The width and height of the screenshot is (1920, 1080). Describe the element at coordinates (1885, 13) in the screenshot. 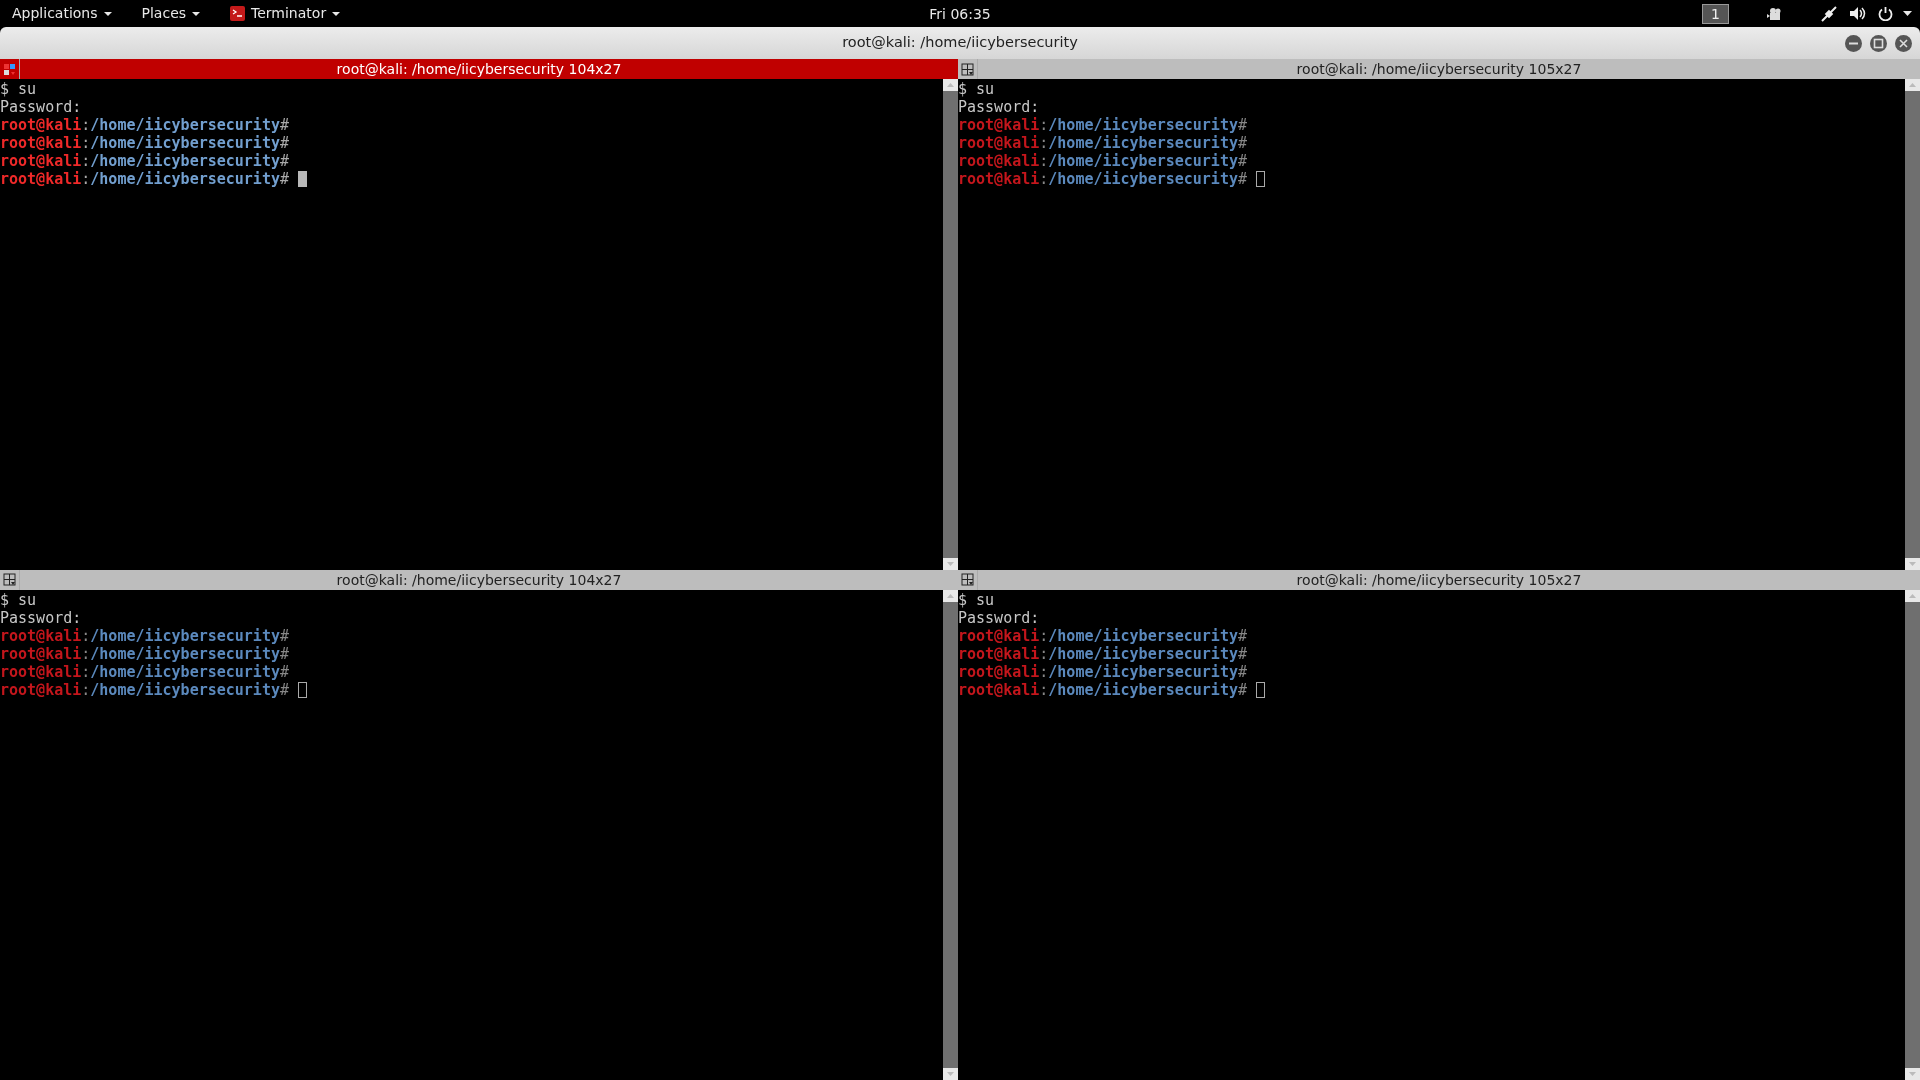

I see `power-icon` at that location.